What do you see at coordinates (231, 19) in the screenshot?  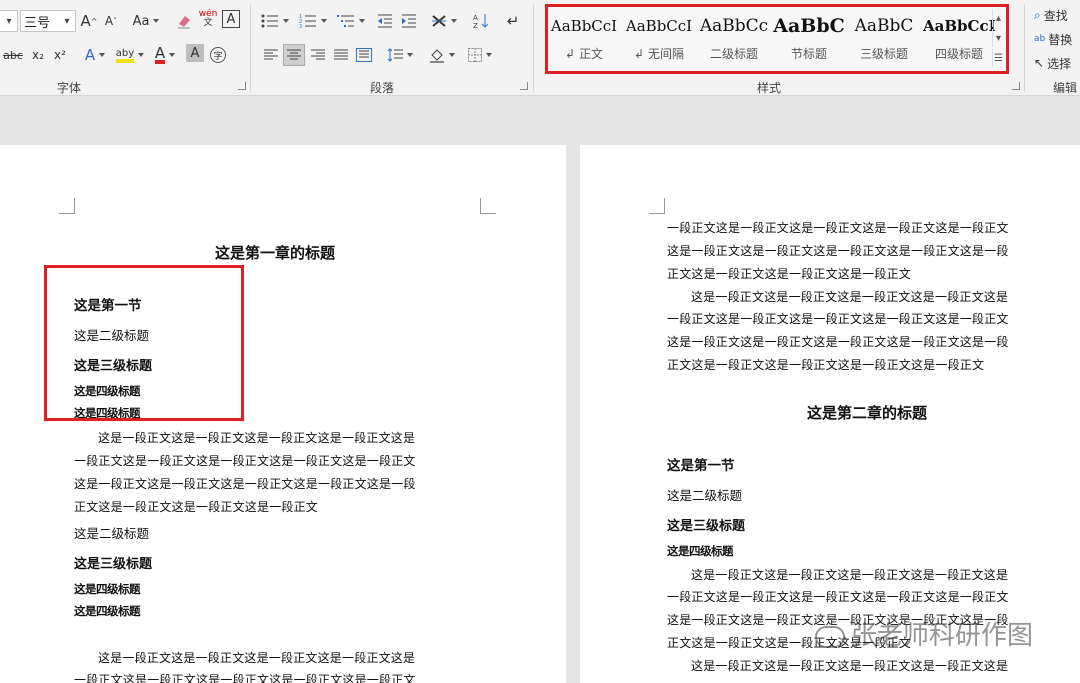 I see `character-border-button: A` at bounding box center [231, 19].